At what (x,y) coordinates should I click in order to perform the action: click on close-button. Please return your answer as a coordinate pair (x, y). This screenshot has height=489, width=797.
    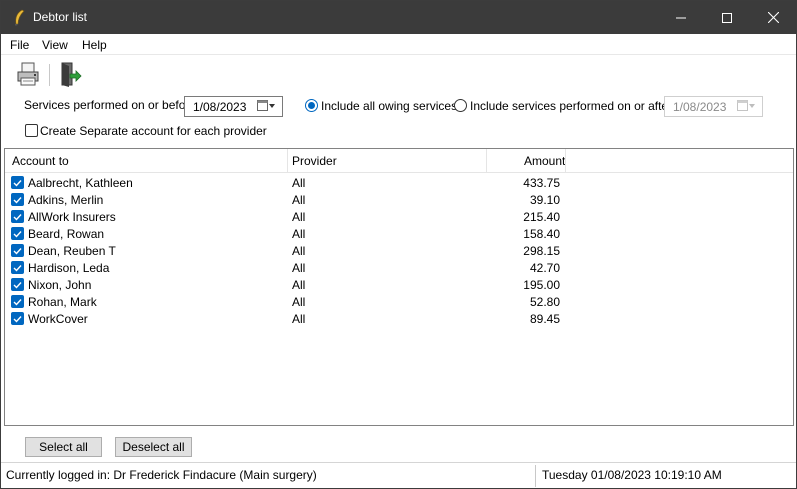
    Looking at the image, I should click on (773, 17).